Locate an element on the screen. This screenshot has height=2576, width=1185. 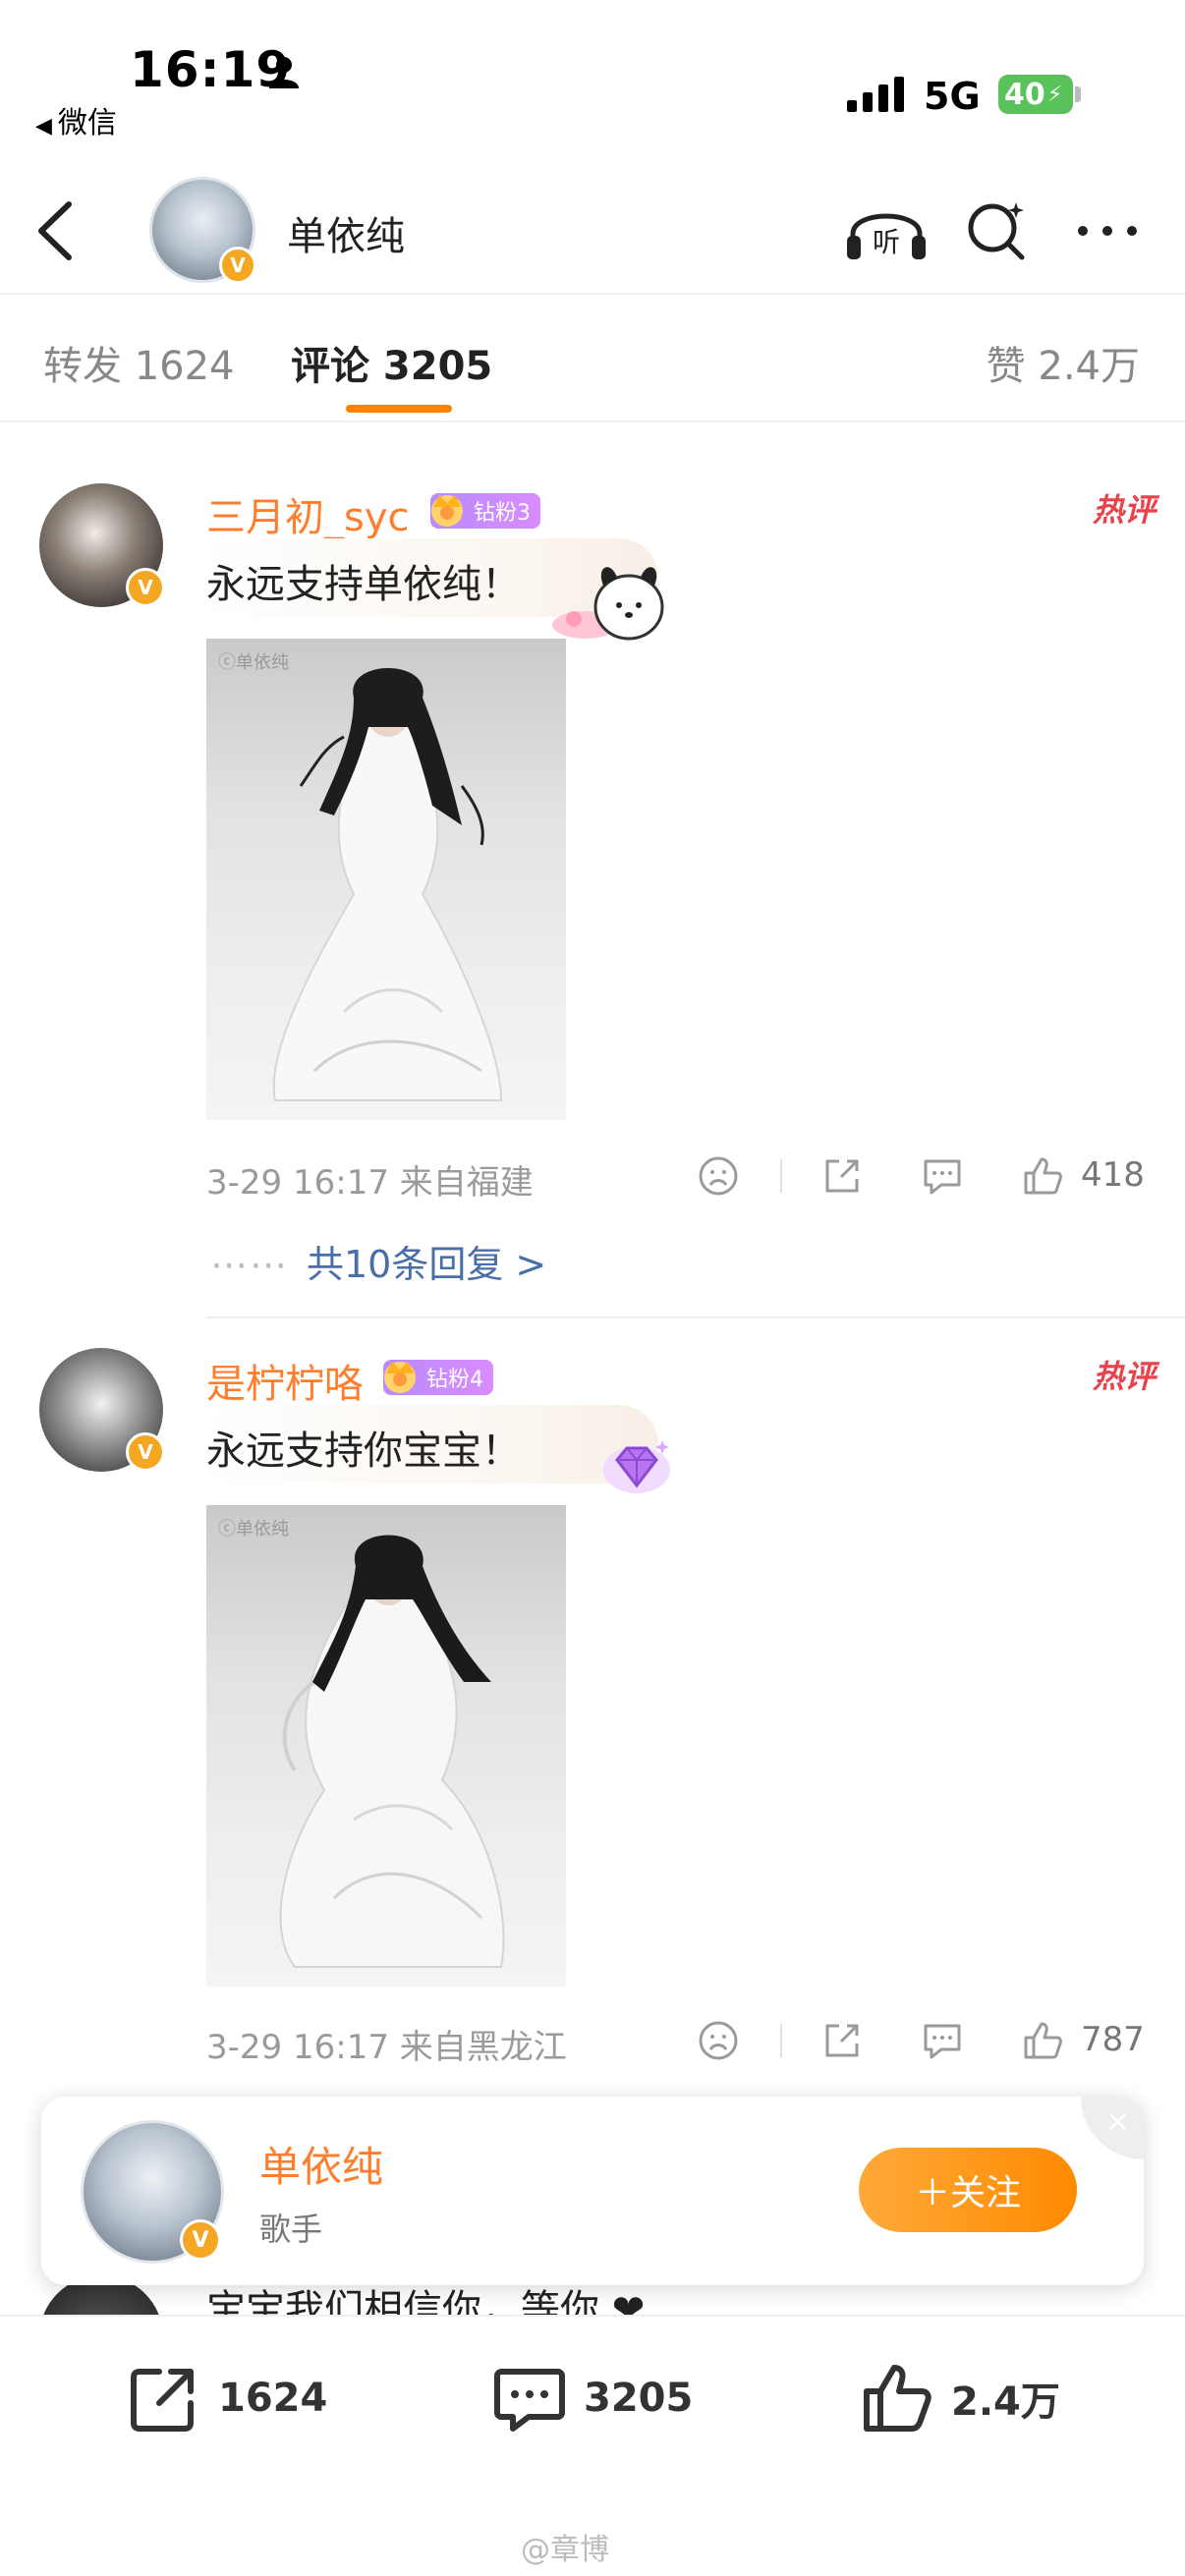
close-card-button: × is located at coordinates (1112, 2128).